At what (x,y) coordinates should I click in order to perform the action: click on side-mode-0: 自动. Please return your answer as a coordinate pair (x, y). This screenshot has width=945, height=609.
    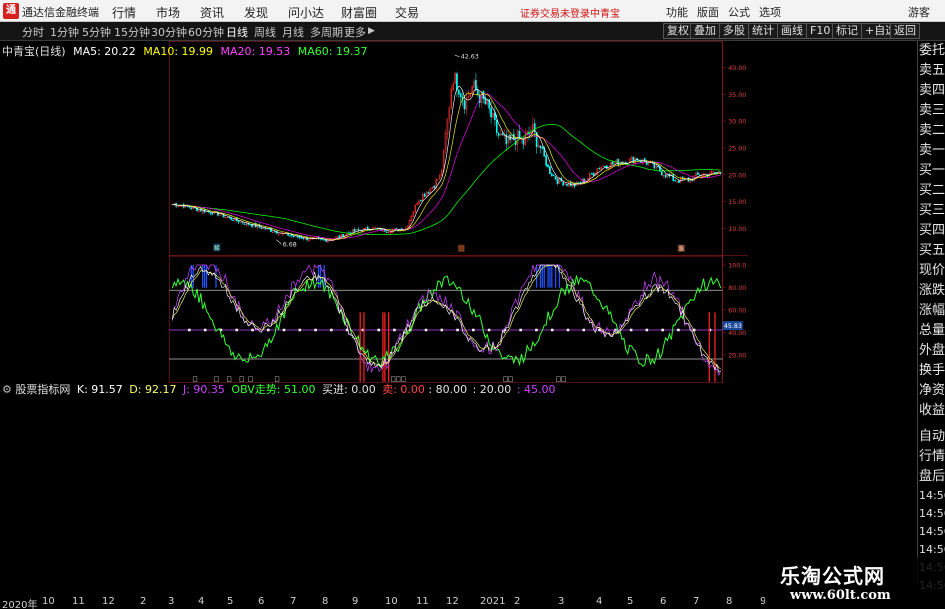
    Looking at the image, I should click on (931, 437).